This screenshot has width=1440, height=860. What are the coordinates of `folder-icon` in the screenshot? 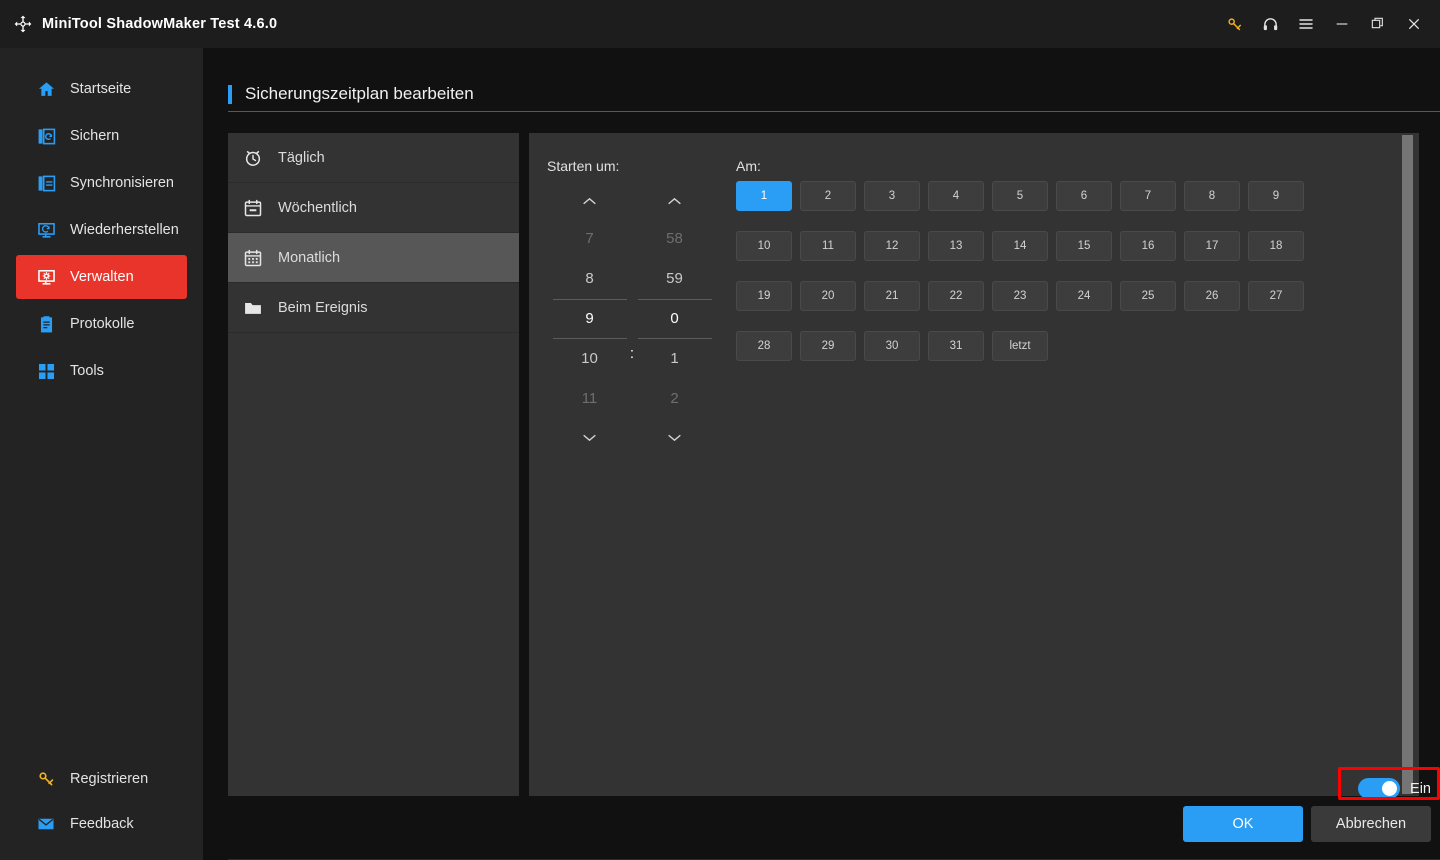 It's located at (252, 307).